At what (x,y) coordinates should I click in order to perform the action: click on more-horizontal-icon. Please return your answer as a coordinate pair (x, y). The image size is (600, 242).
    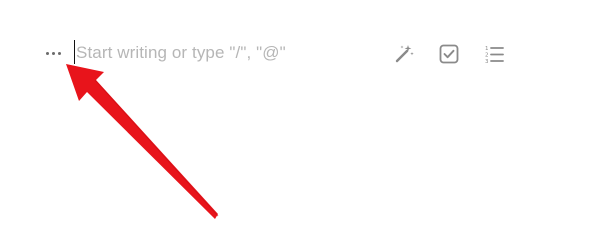
    Looking at the image, I should click on (53, 53).